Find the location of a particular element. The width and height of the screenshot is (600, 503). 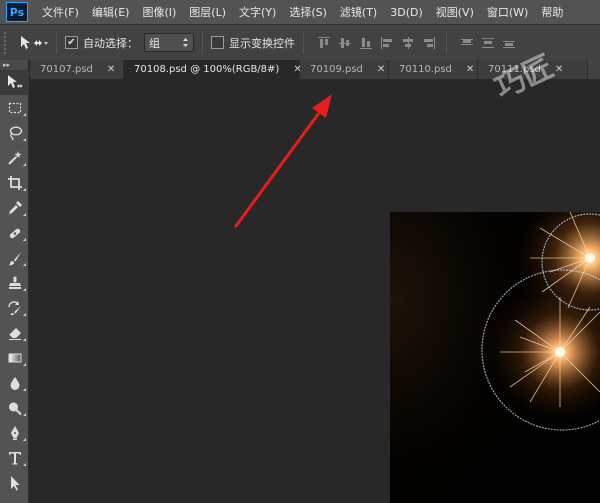

eyedropper-tool-button is located at coordinates (14, 207).